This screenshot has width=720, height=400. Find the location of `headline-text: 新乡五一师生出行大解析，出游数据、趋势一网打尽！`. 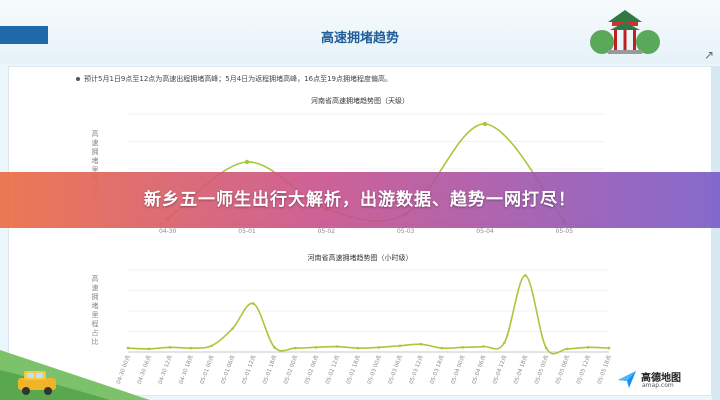

headline-text: 新乡五一师生出行大解析，出游数据、趋势一网打尽！ is located at coordinates (360, 200).